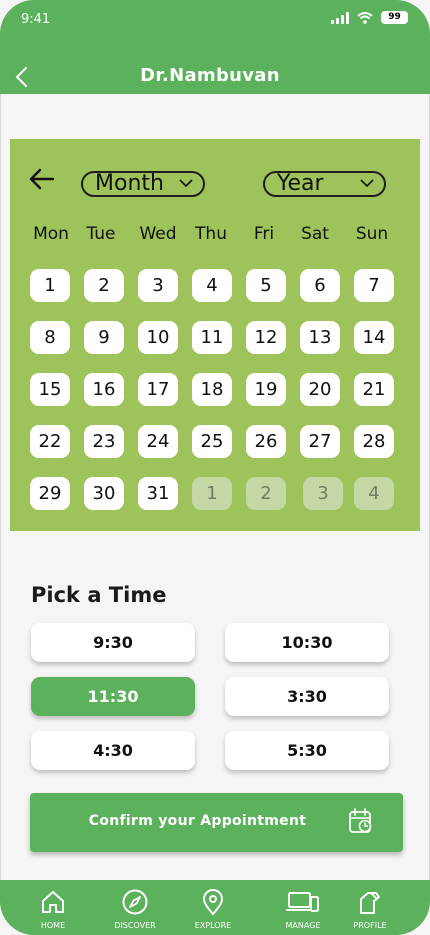  What do you see at coordinates (215, 47) in the screenshot?
I see `app-header: 9:41 99 Dr.Nambuvan` at bounding box center [215, 47].